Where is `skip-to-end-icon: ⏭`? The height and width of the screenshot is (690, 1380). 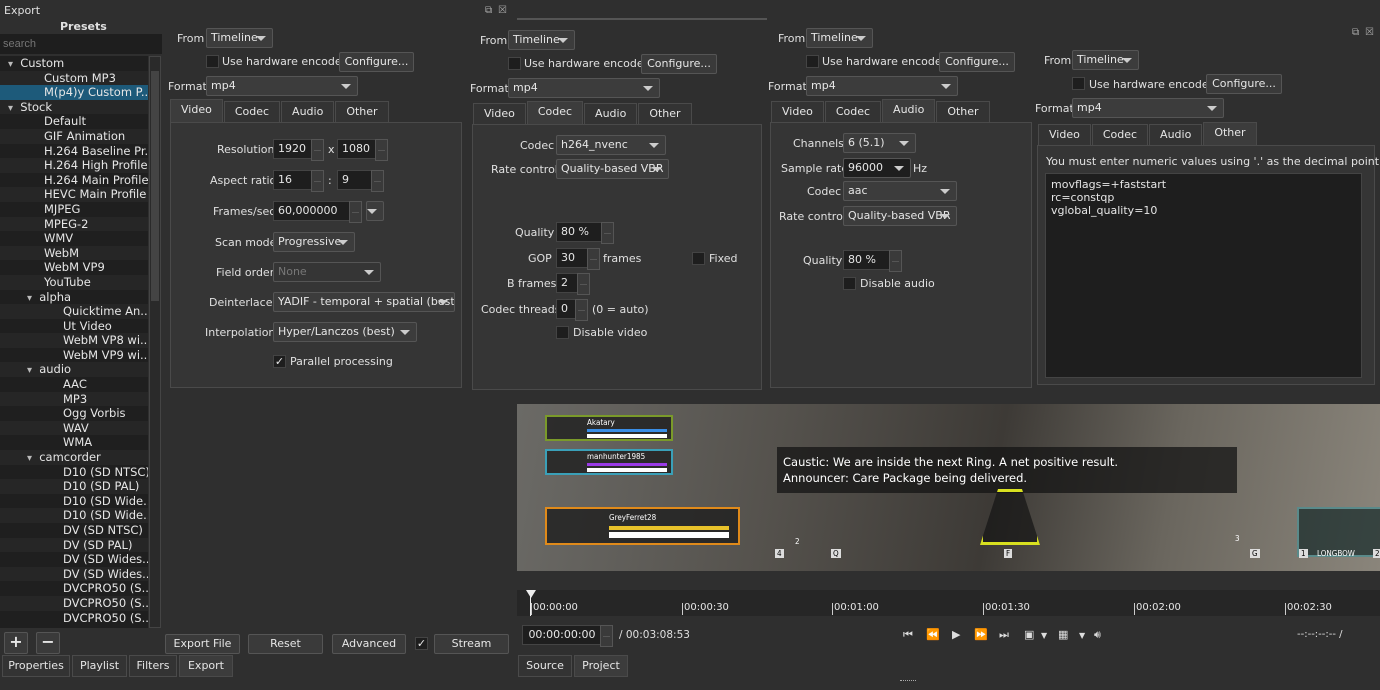
skip-to-end-icon: ⏭ is located at coordinates (1004, 635).